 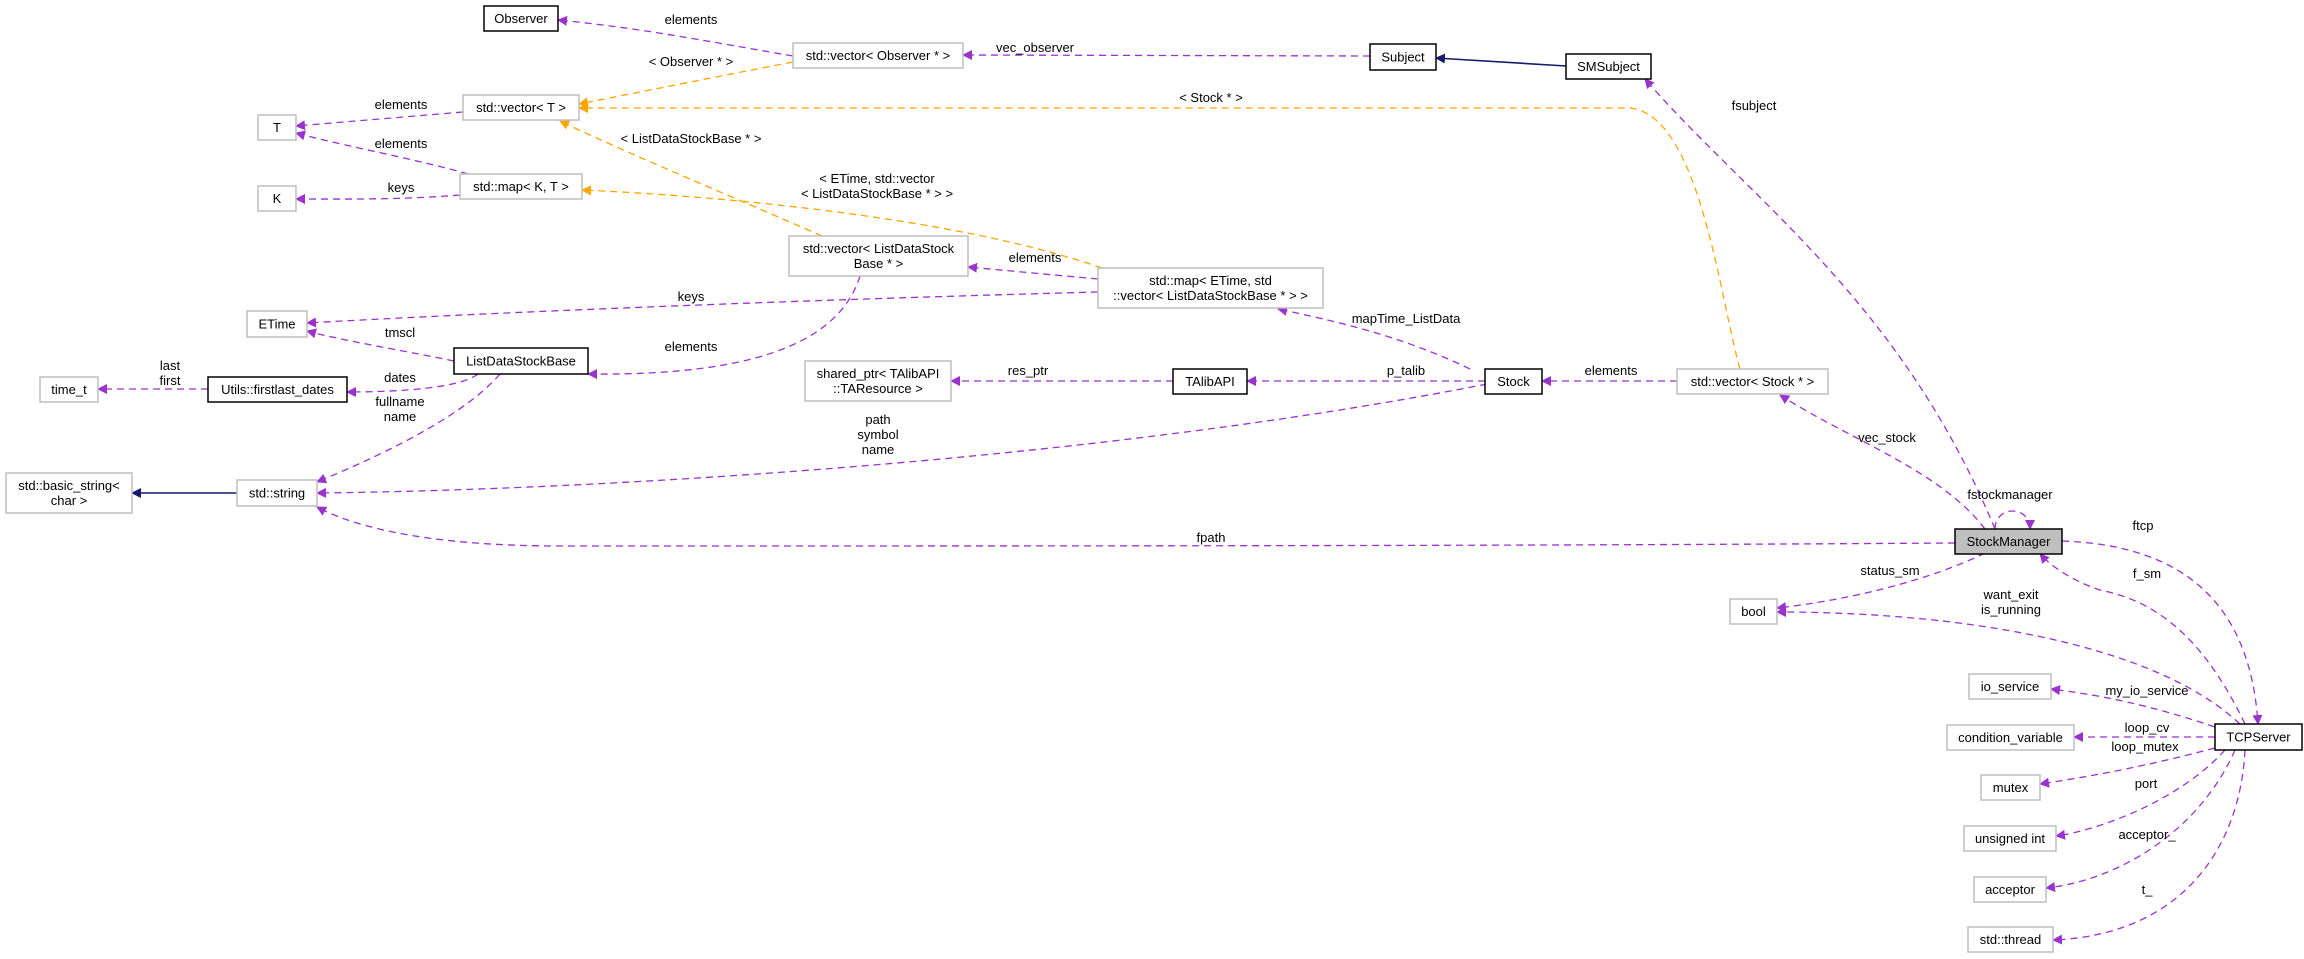 What do you see at coordinates (521, 18) in the screenshot?
I see `node-observer: Observer` at bounding box center [521, 18].